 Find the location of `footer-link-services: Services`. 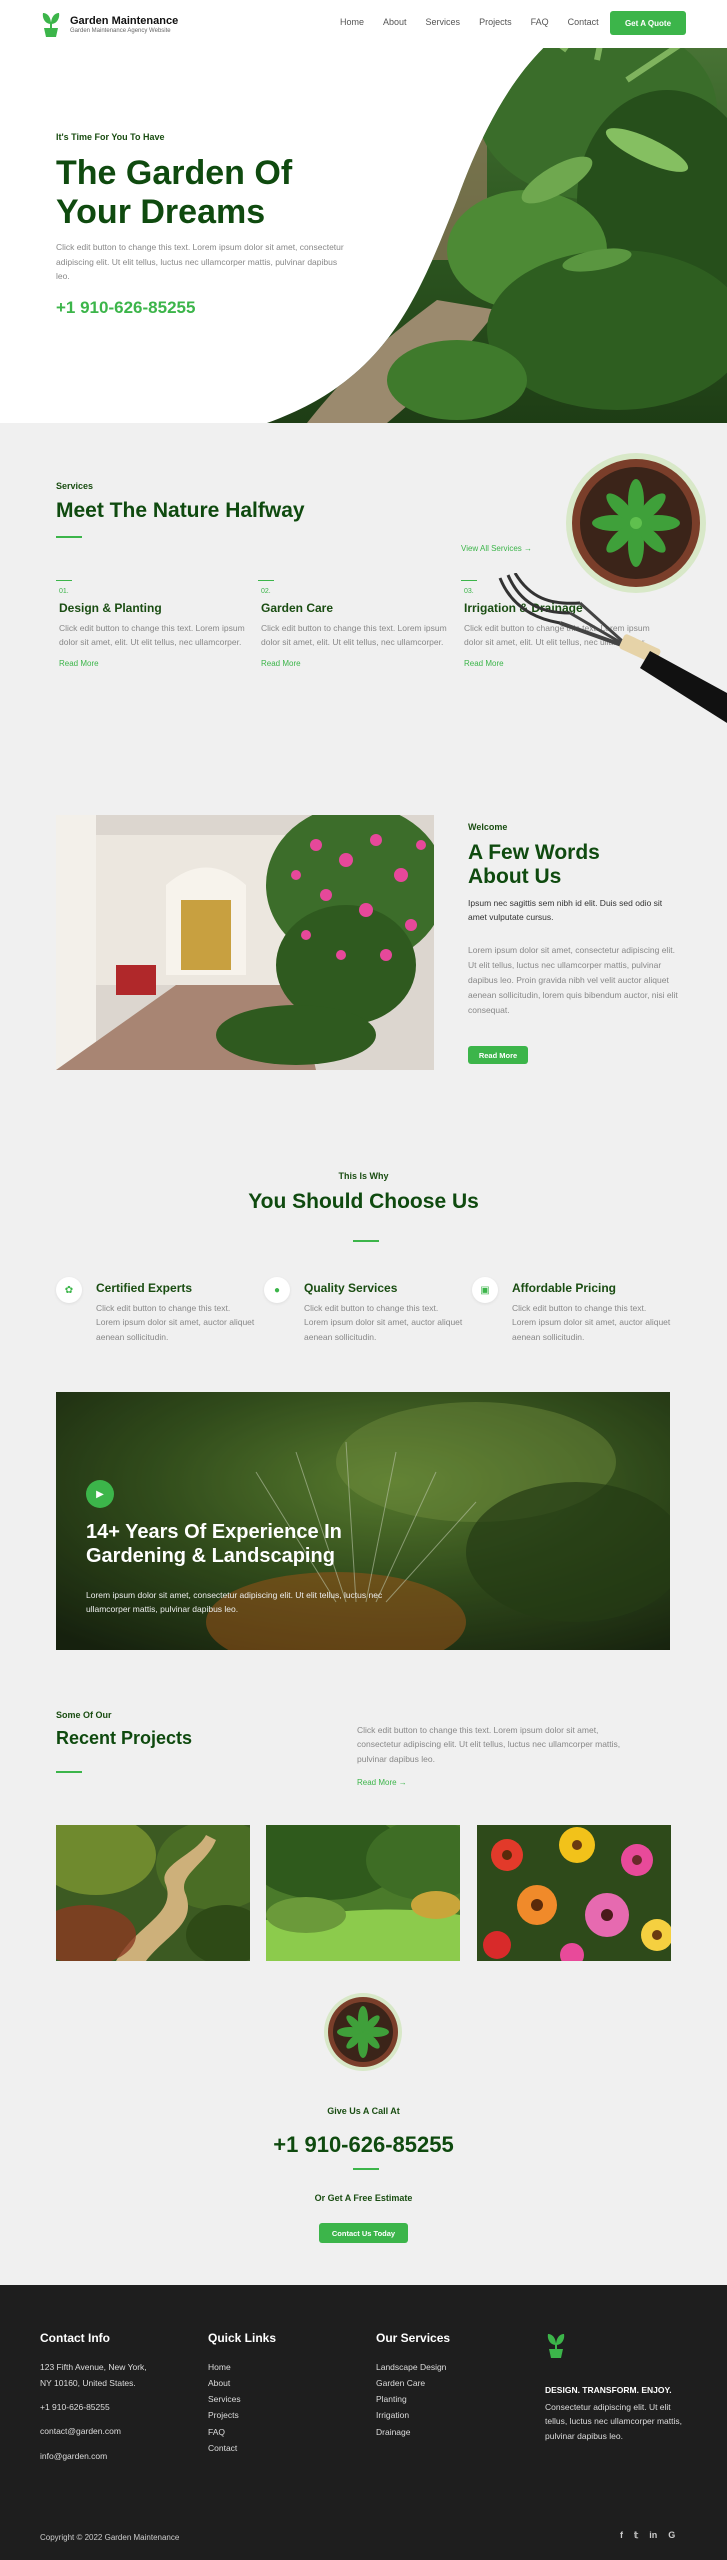

footer-link-services: Services is located at coordinates (242, 2399).